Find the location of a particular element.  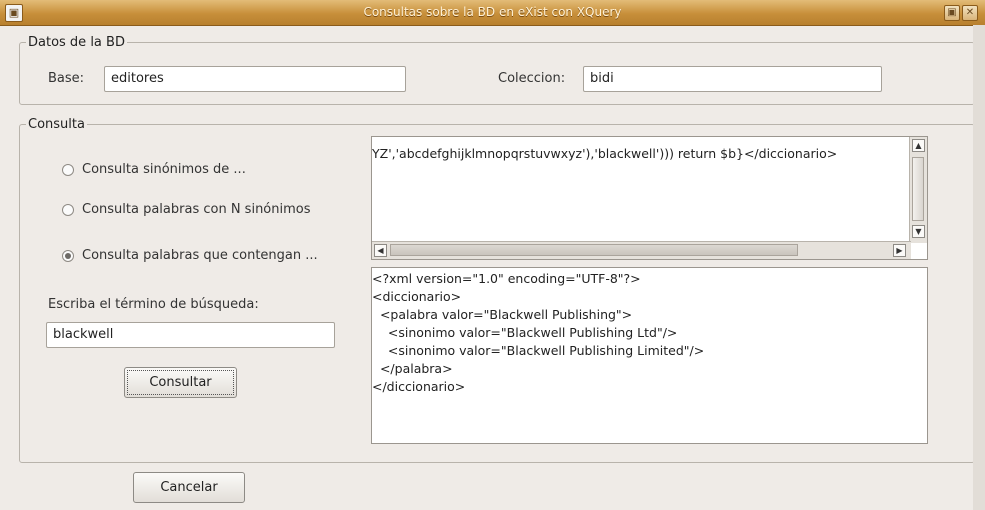

search-term-input: blackwell is located at coordinates (190, 335).